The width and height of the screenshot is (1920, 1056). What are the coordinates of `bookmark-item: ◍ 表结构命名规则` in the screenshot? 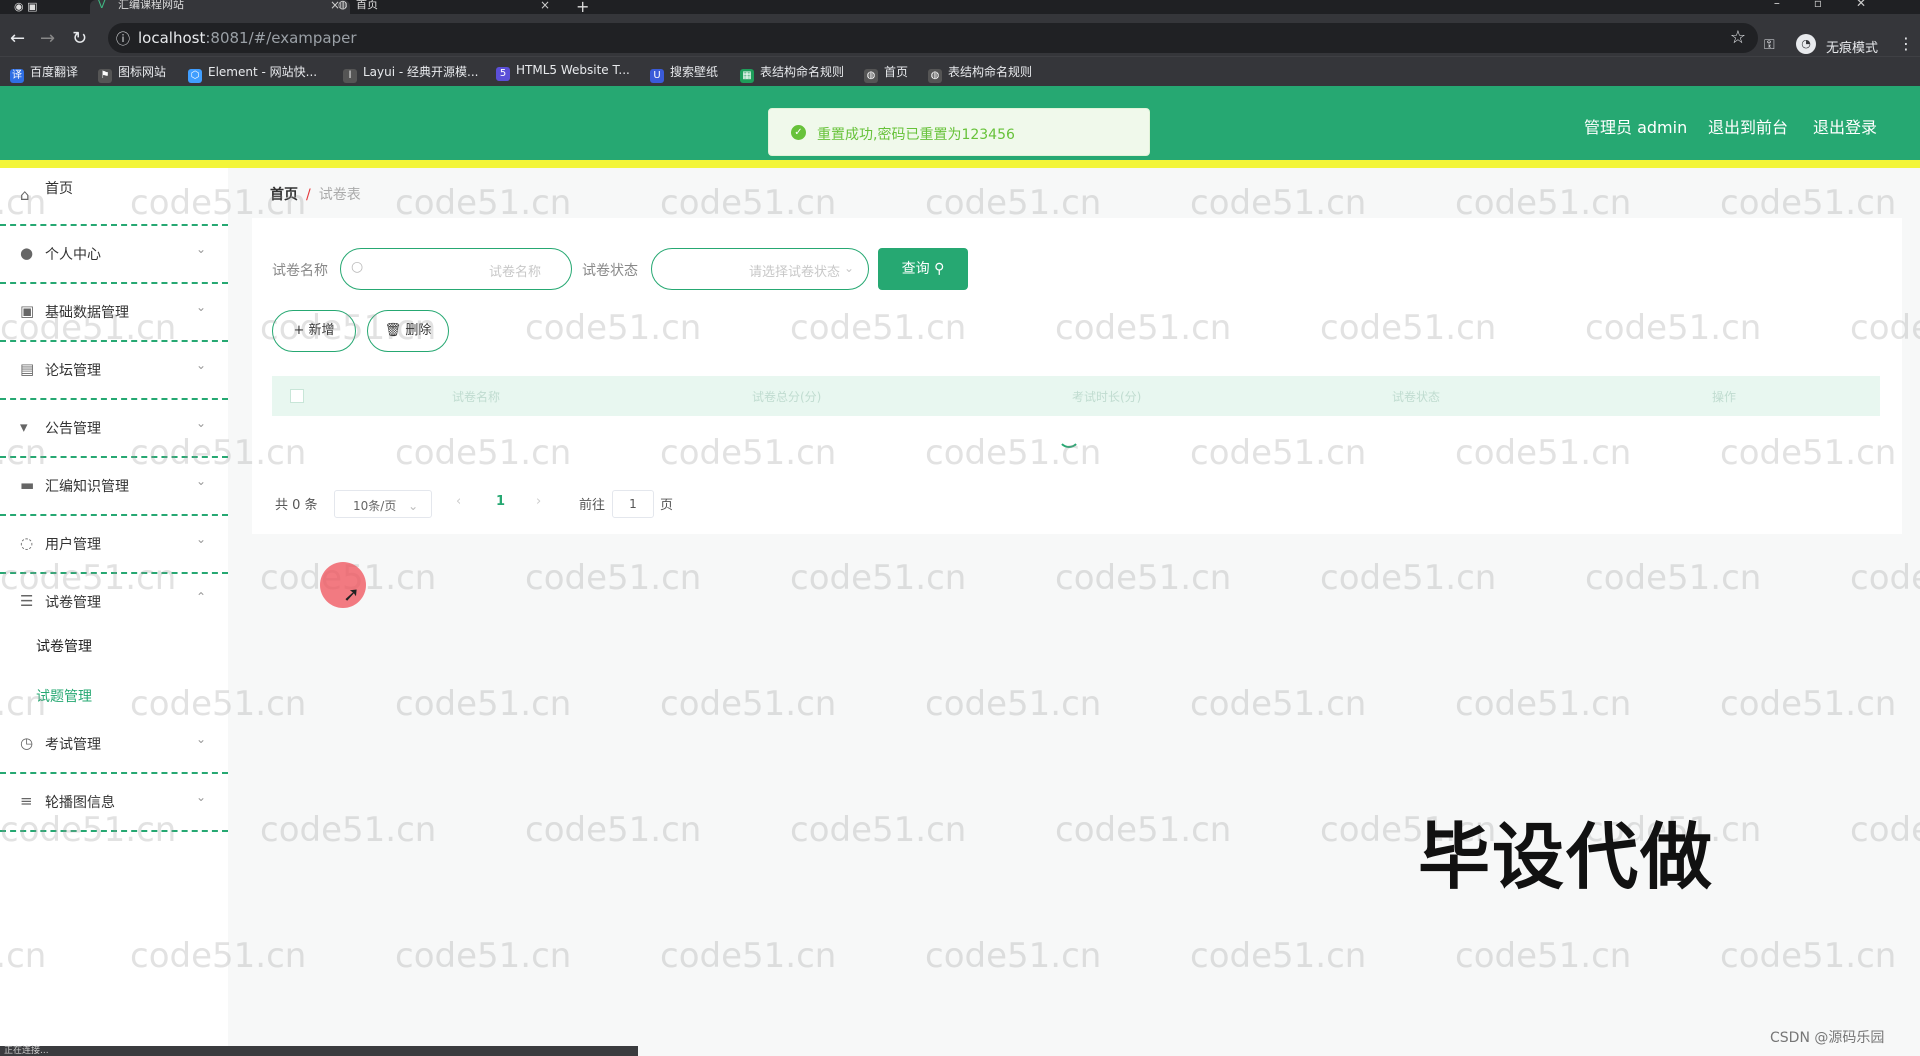 It's located at (980, 73).